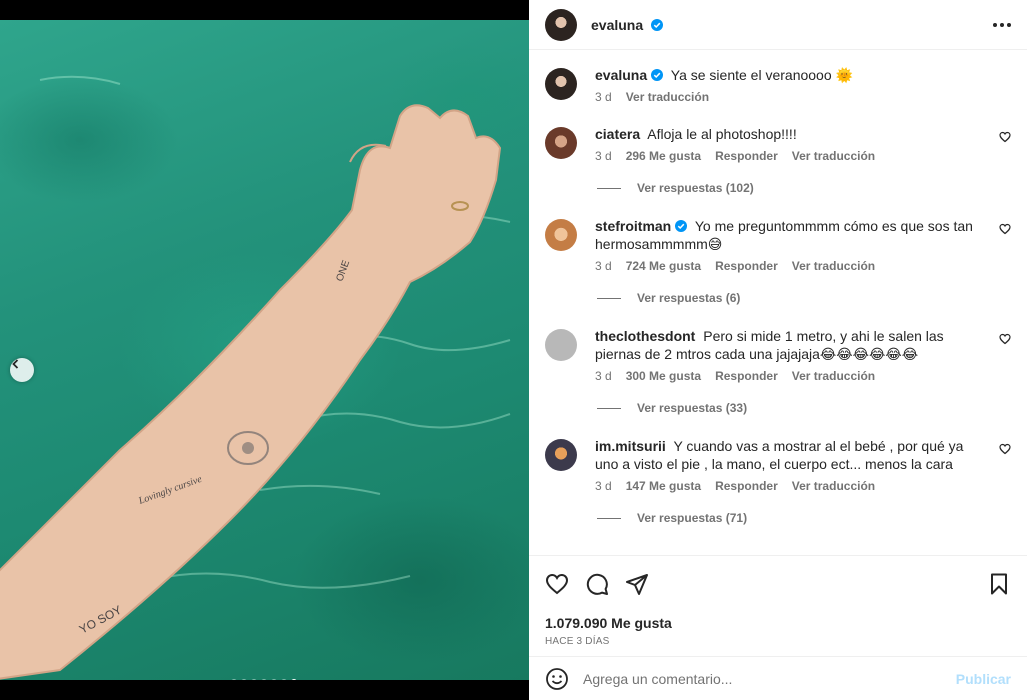 This screenshot has width=1027, height=700. What do you see at coordinates (577, 641) in the screenshot?
I see `post-date: HACE 3 DÍAS` at bounding box center [577, 641].